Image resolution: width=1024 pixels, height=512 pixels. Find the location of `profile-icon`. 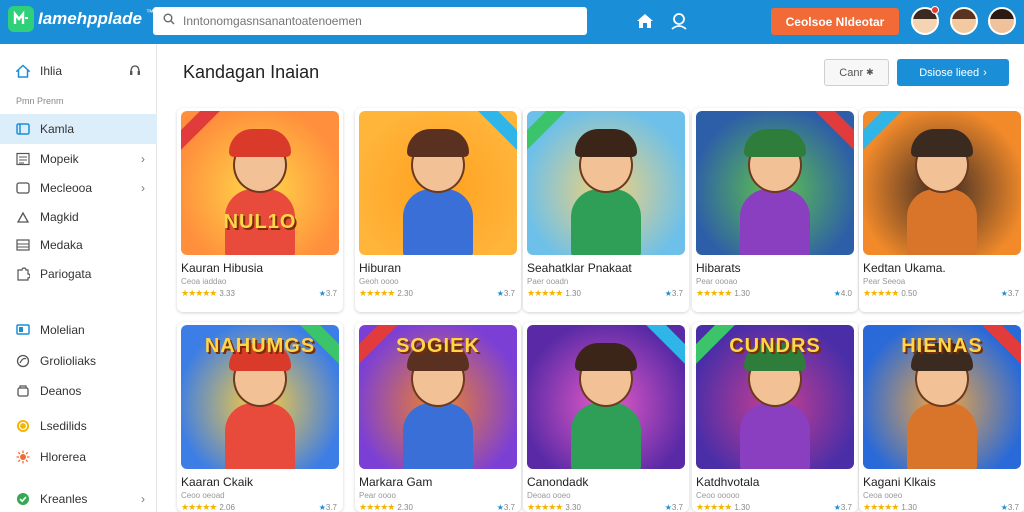

profile-icon is located at coordinates (679, 21).